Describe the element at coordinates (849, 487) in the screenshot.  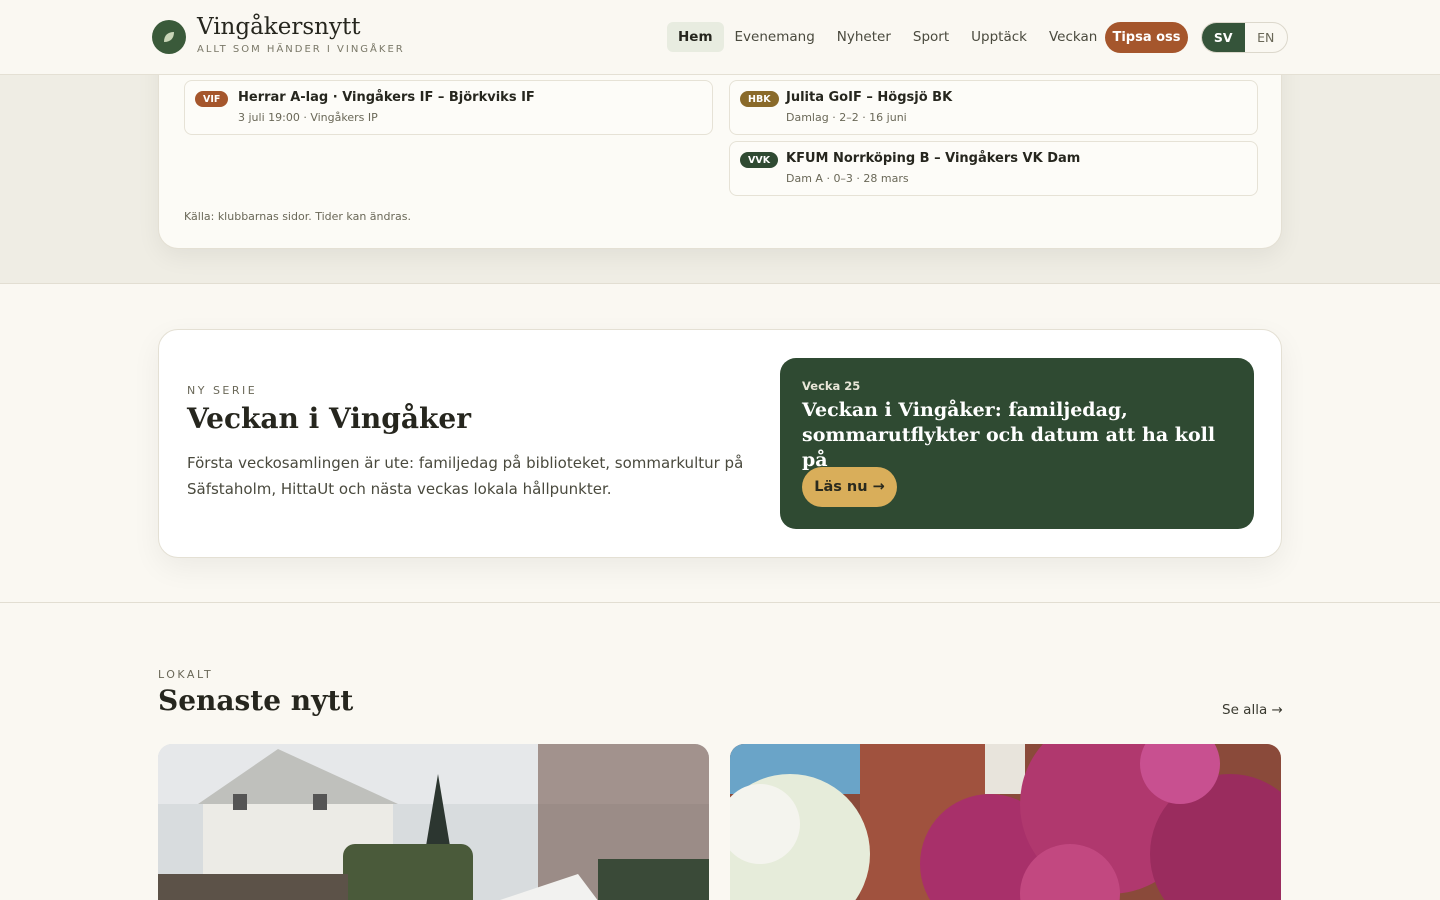
I see `read-now-button: Läs nu →` at that location.